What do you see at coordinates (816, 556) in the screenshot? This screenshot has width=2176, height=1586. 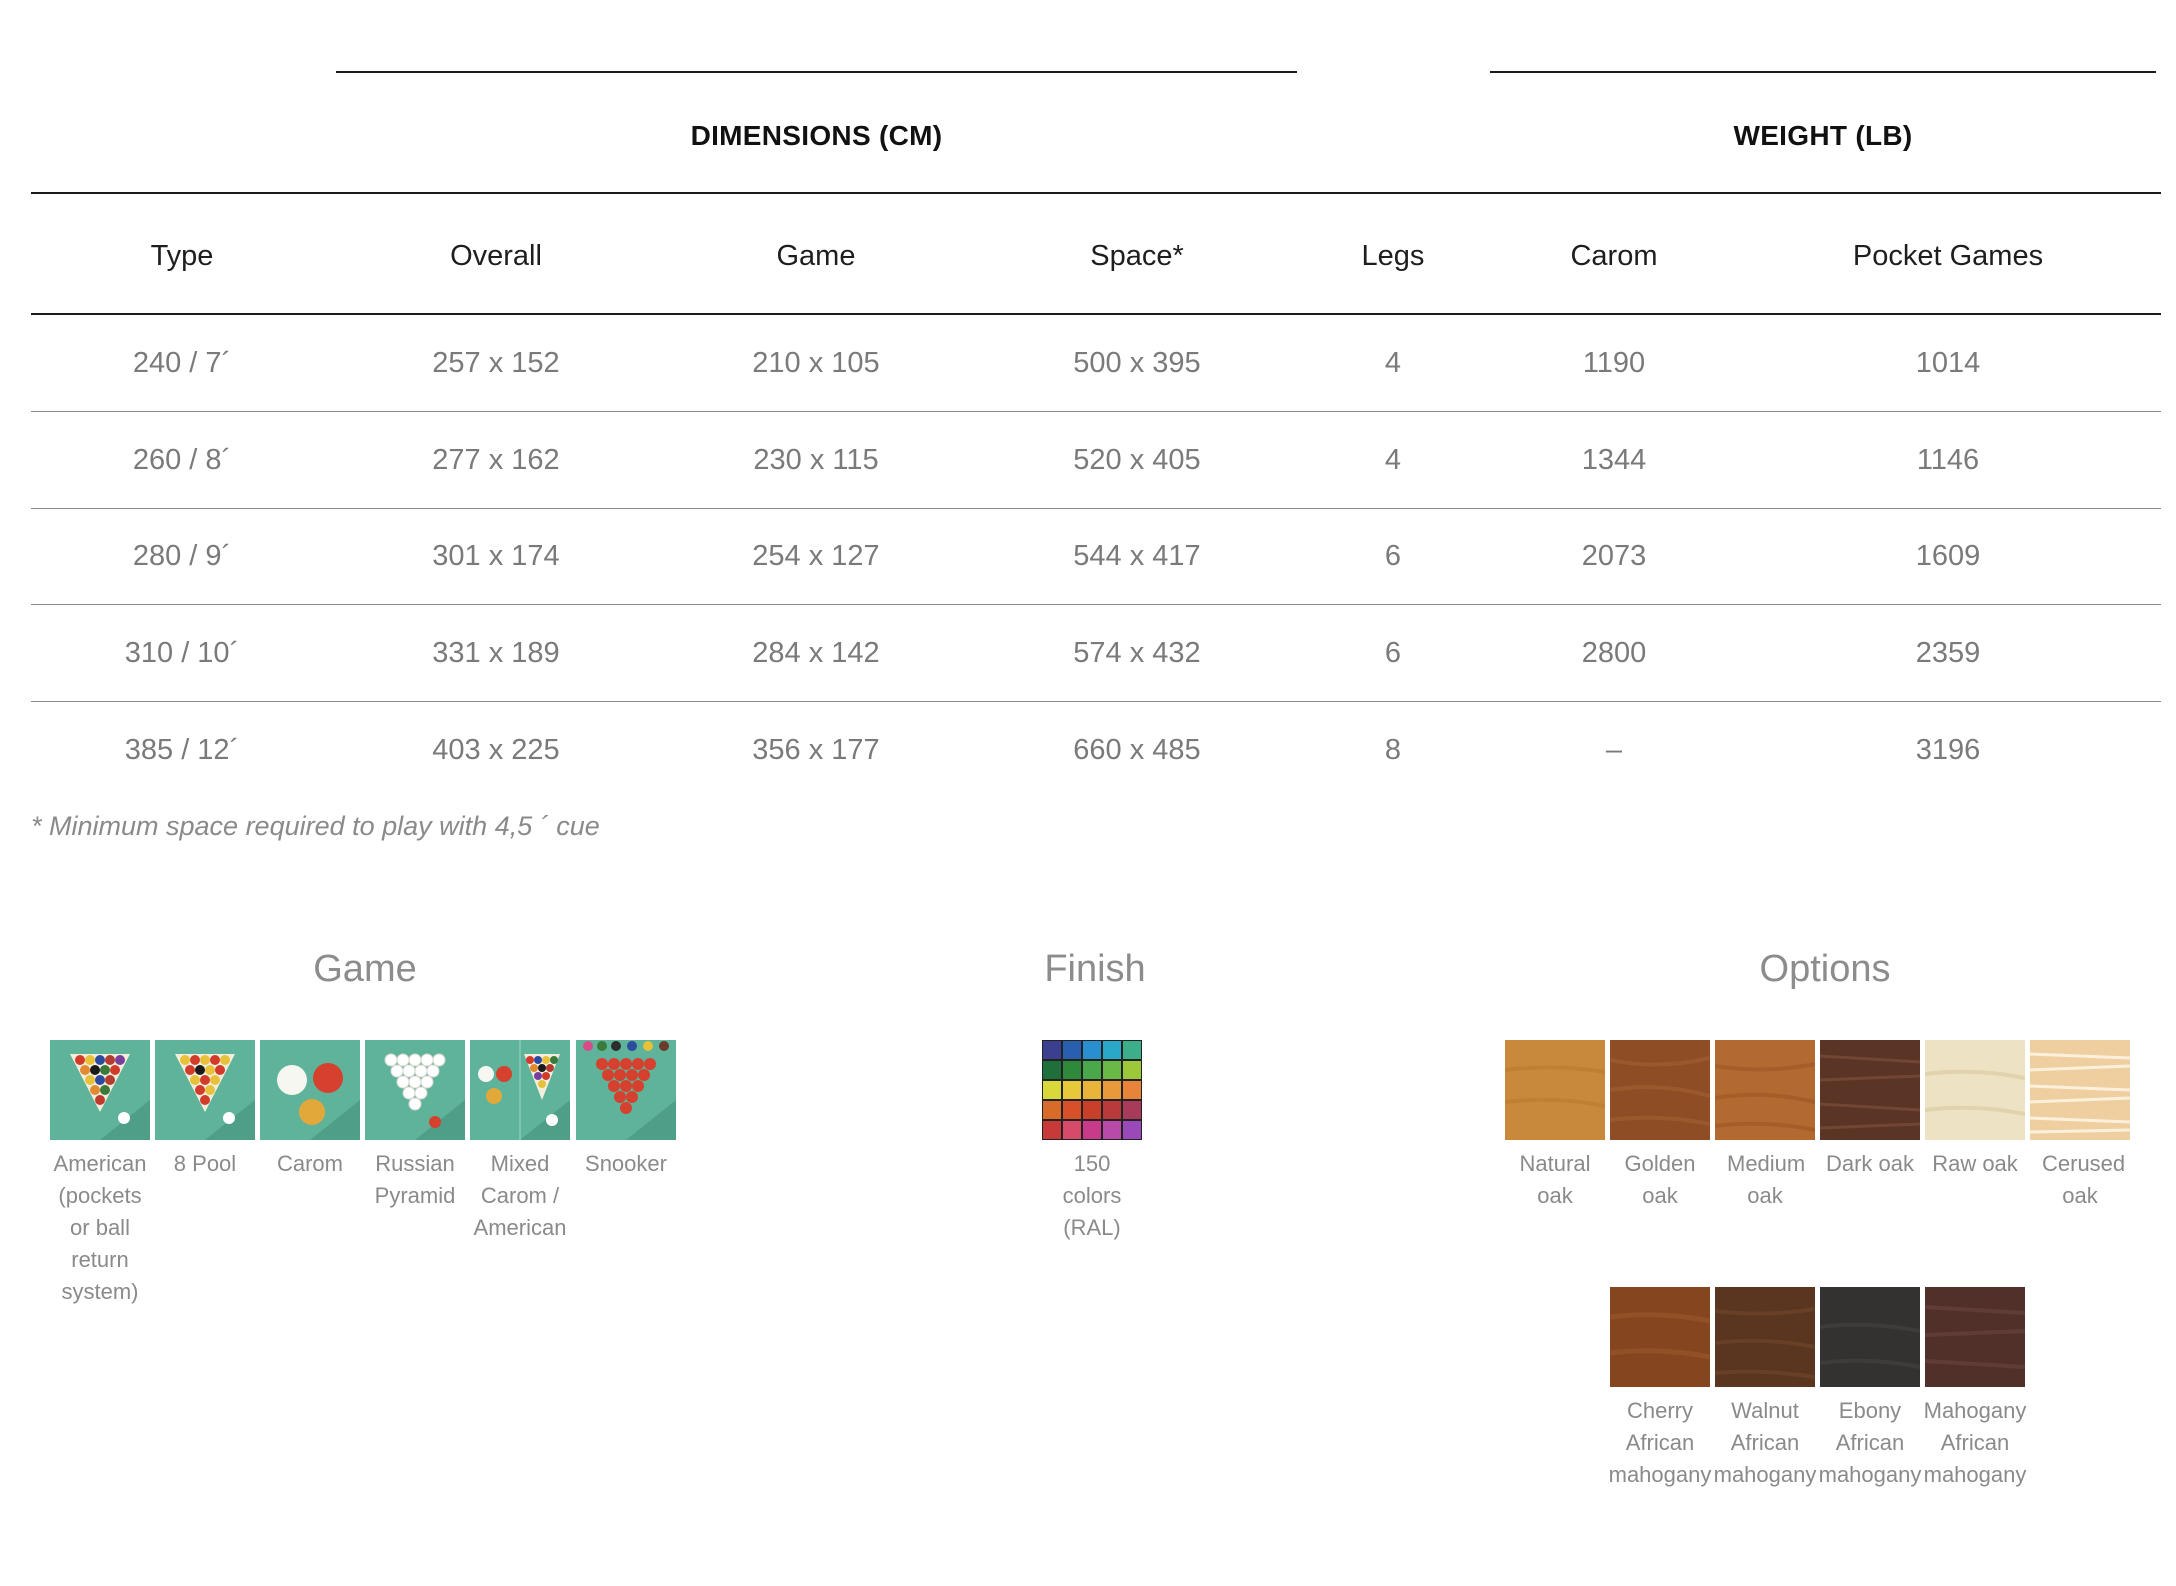 I see `cell-game: 254 x 127` at bounding box center [816, 556].